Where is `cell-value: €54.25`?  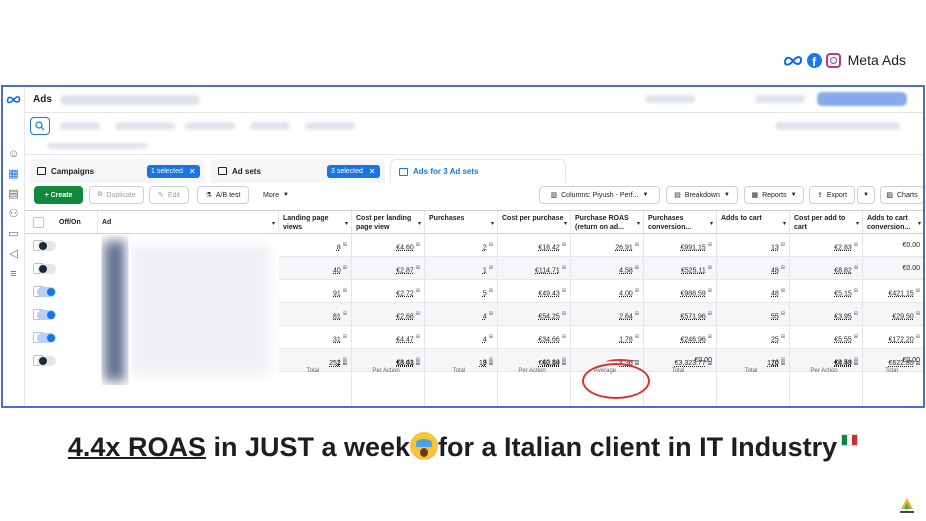 cell-value: €54.25 is located at coordinates (548, 316).